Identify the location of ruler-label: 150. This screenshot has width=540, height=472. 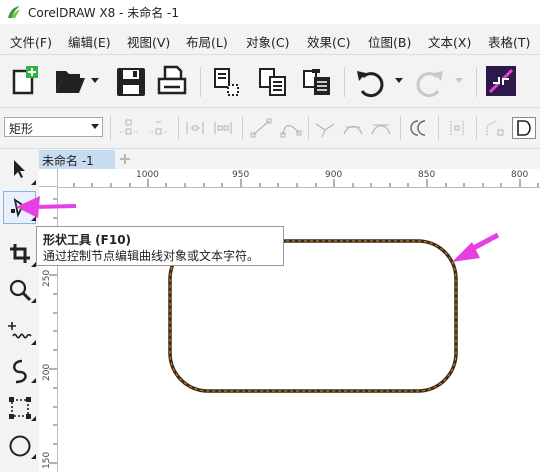
(47, 460).